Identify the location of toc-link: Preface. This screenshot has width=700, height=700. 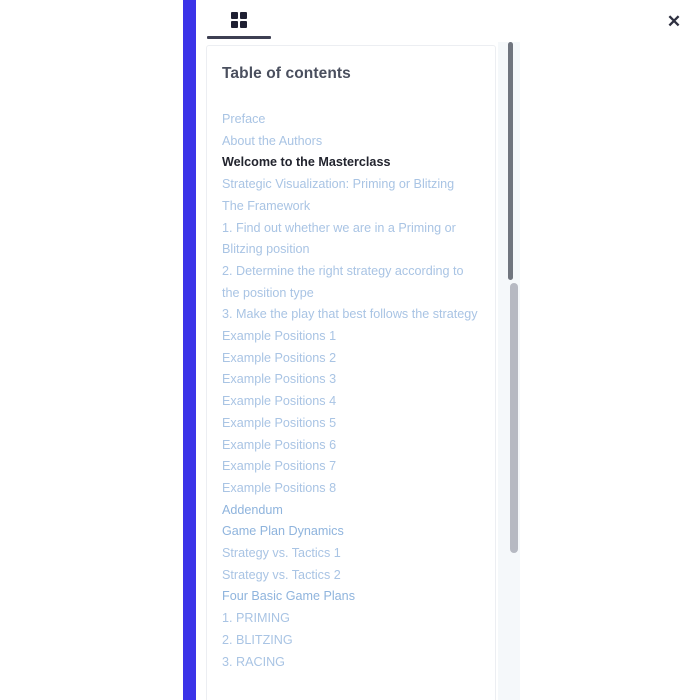
(352, 120).